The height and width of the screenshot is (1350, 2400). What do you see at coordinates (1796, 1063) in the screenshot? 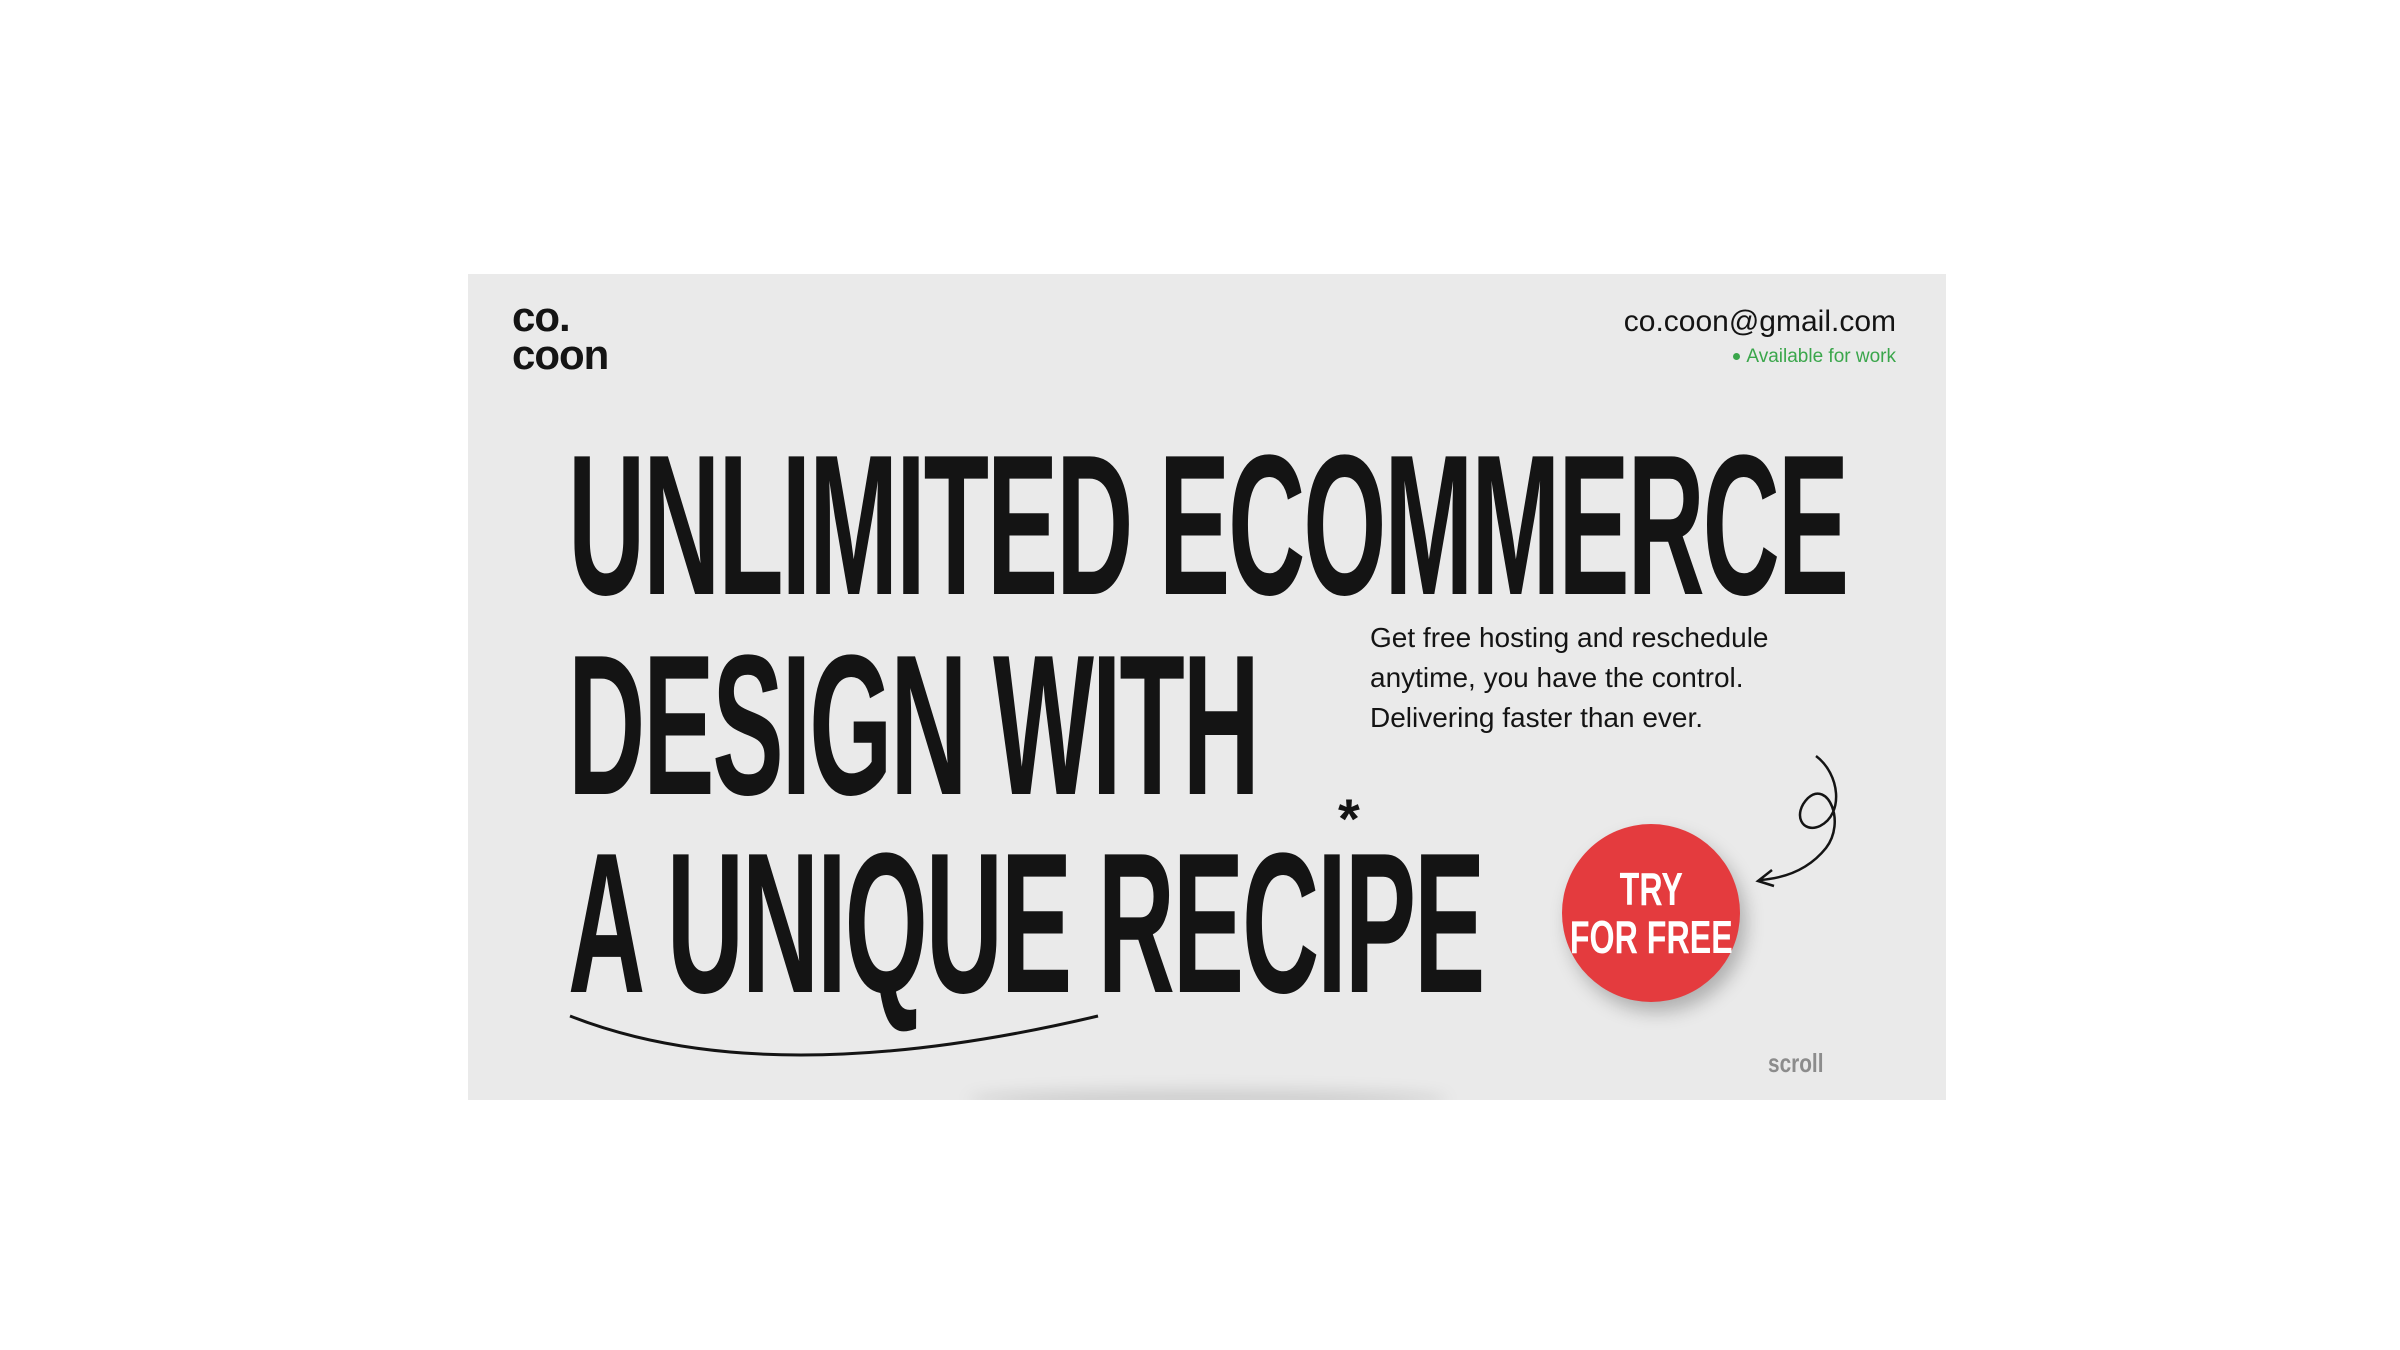
I see `scroll-indicator: scroll` at bounding box center [1796, 1063].